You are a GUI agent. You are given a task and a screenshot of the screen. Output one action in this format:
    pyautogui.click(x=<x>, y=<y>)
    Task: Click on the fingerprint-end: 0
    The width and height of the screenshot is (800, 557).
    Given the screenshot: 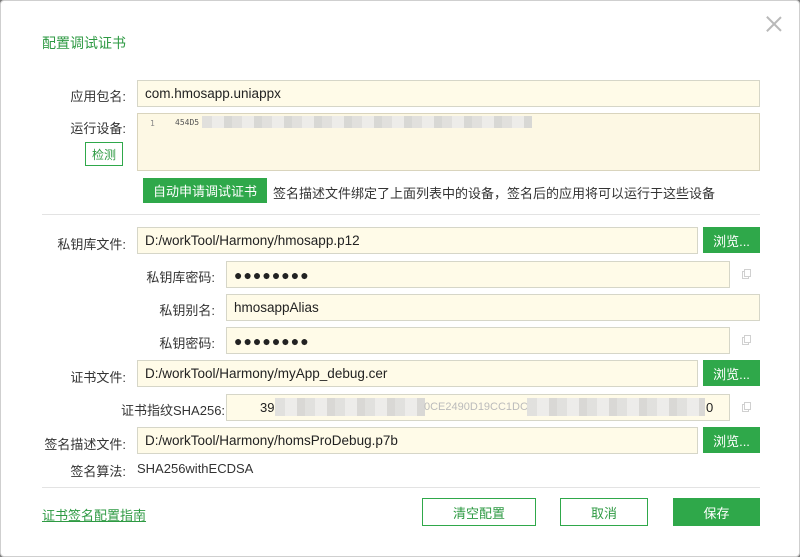 What is the action you would take?
    pyautogui.click(x=710, y=407)
    